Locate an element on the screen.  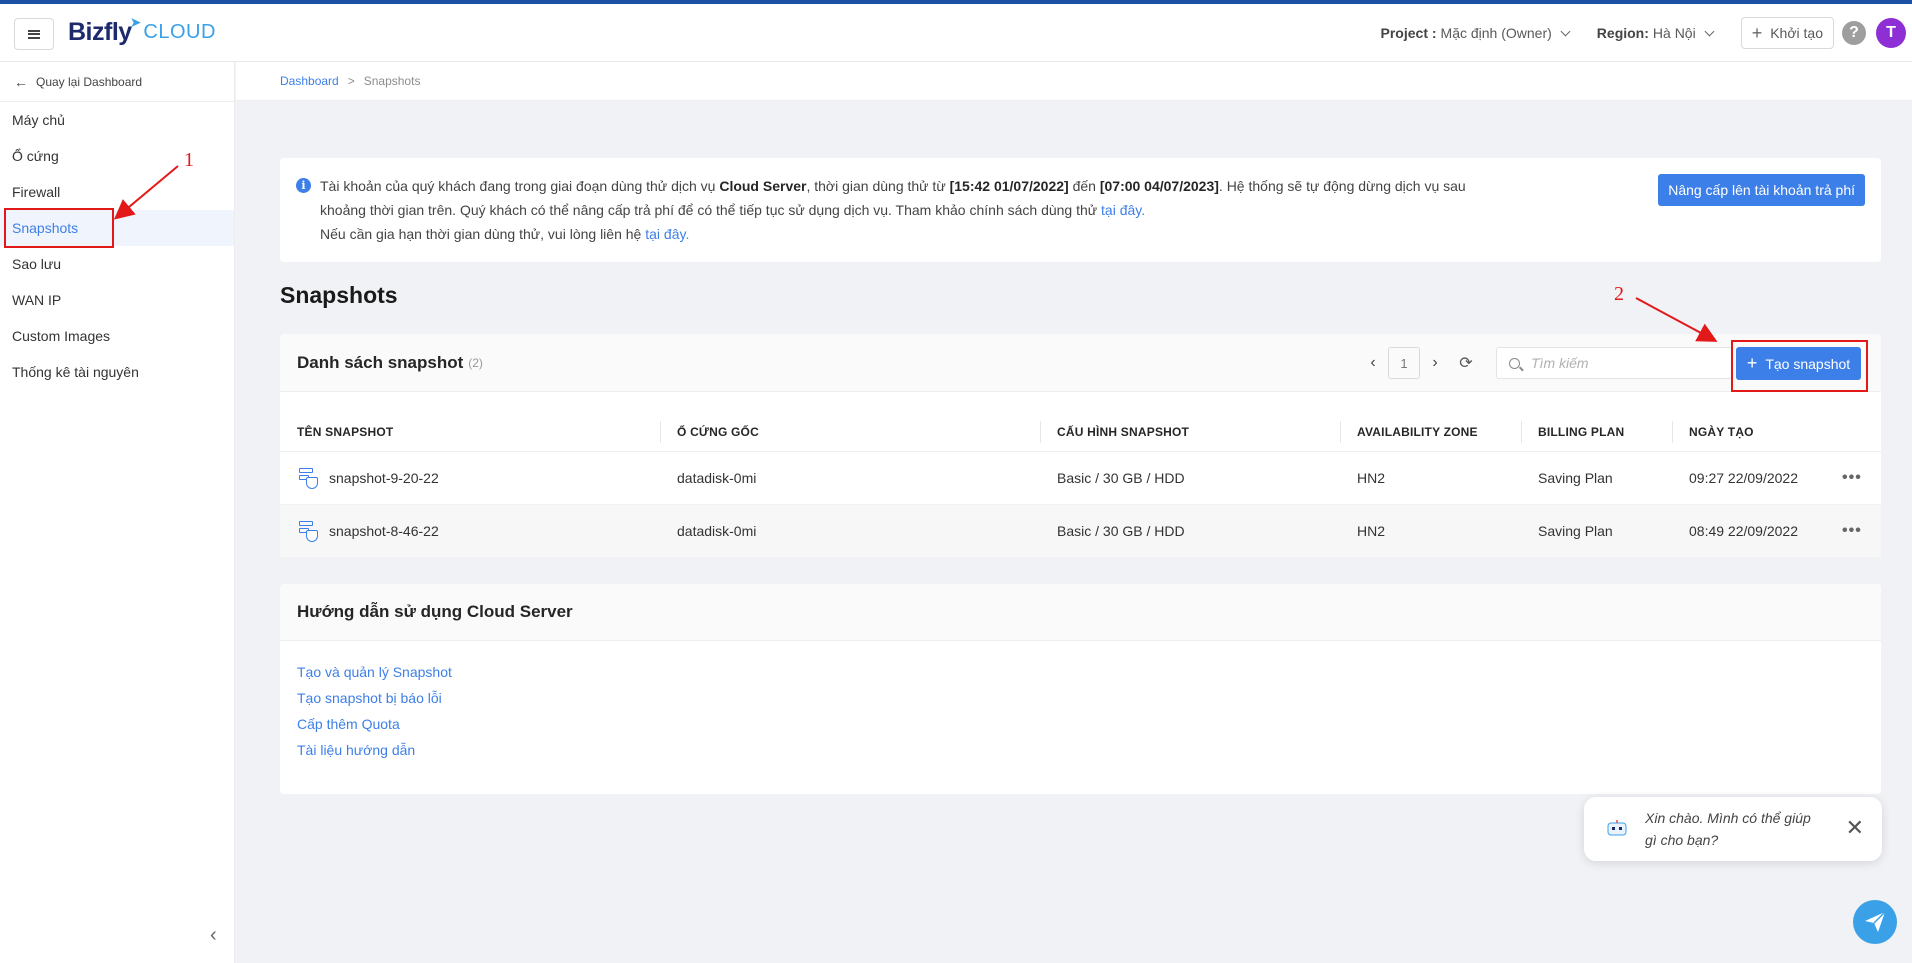
snapshot-name-cell: snapshot-8-46-22 is located at coordinates (470, 531).